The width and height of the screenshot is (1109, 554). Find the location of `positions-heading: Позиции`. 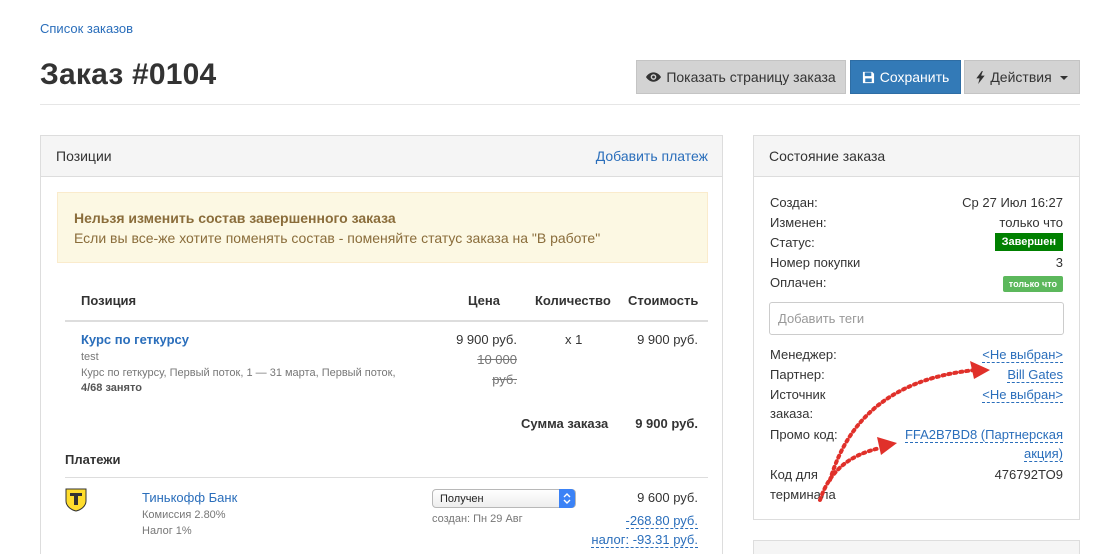

positions-heading: Позиции is located at coordinates (84, 156).